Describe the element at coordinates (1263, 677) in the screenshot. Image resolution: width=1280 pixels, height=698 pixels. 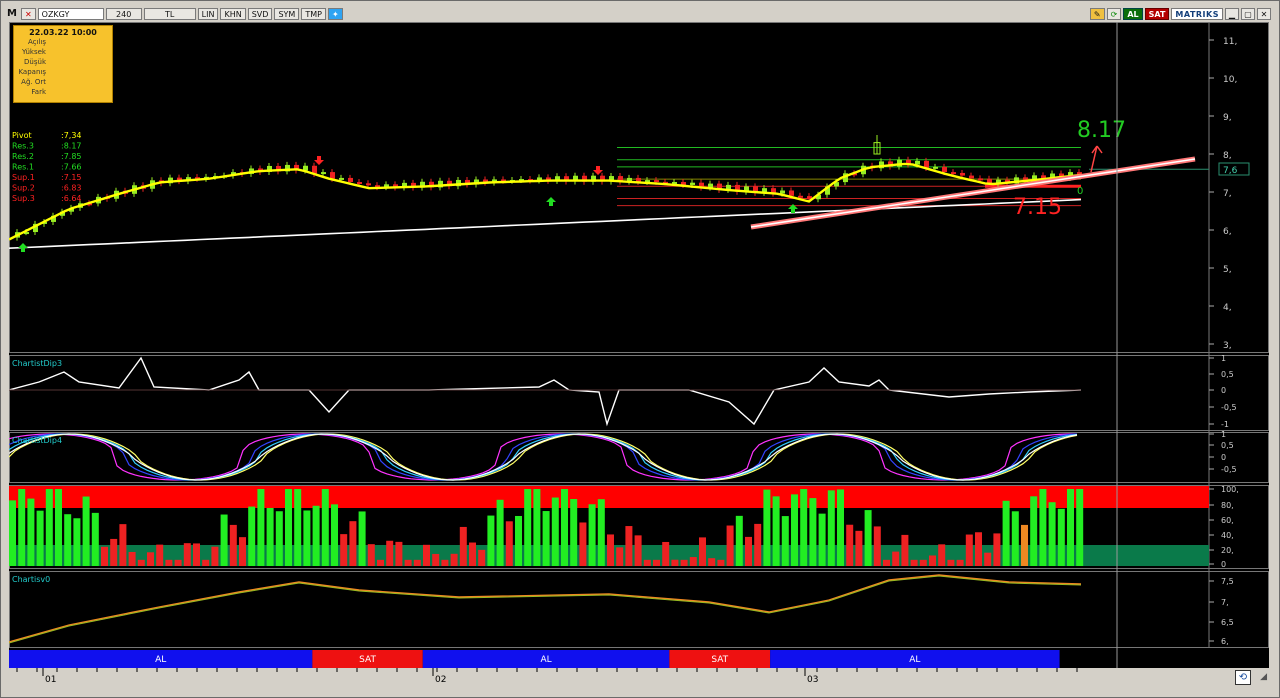
I see `resize-grip-icon: ◢` at that location.